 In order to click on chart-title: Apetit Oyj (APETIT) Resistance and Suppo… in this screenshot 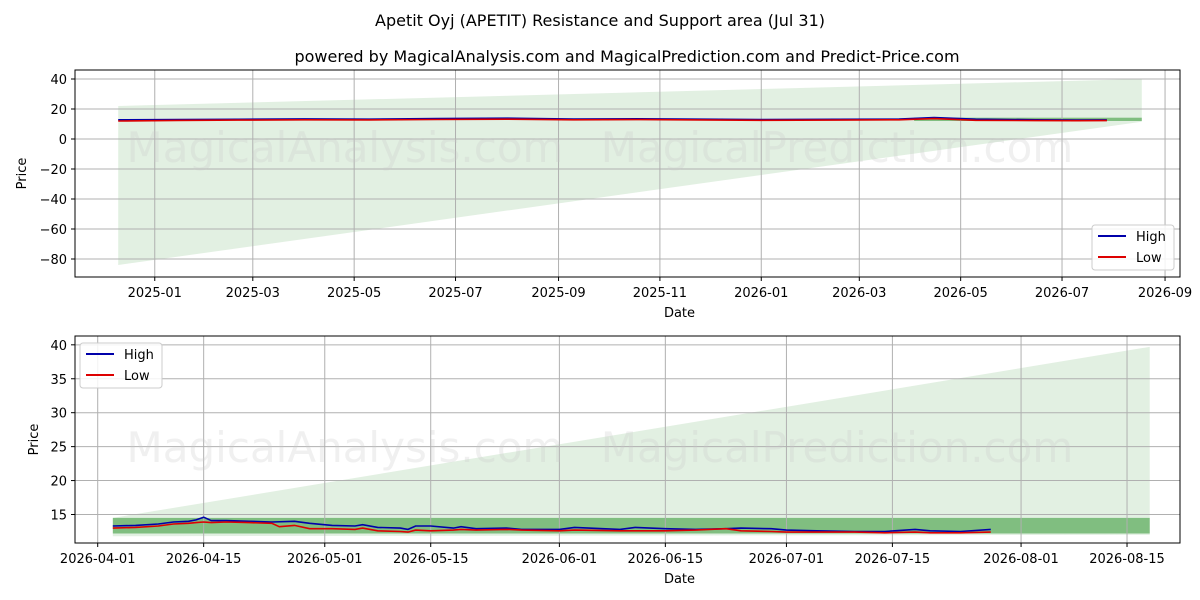, I will do `click(600, 20)`.